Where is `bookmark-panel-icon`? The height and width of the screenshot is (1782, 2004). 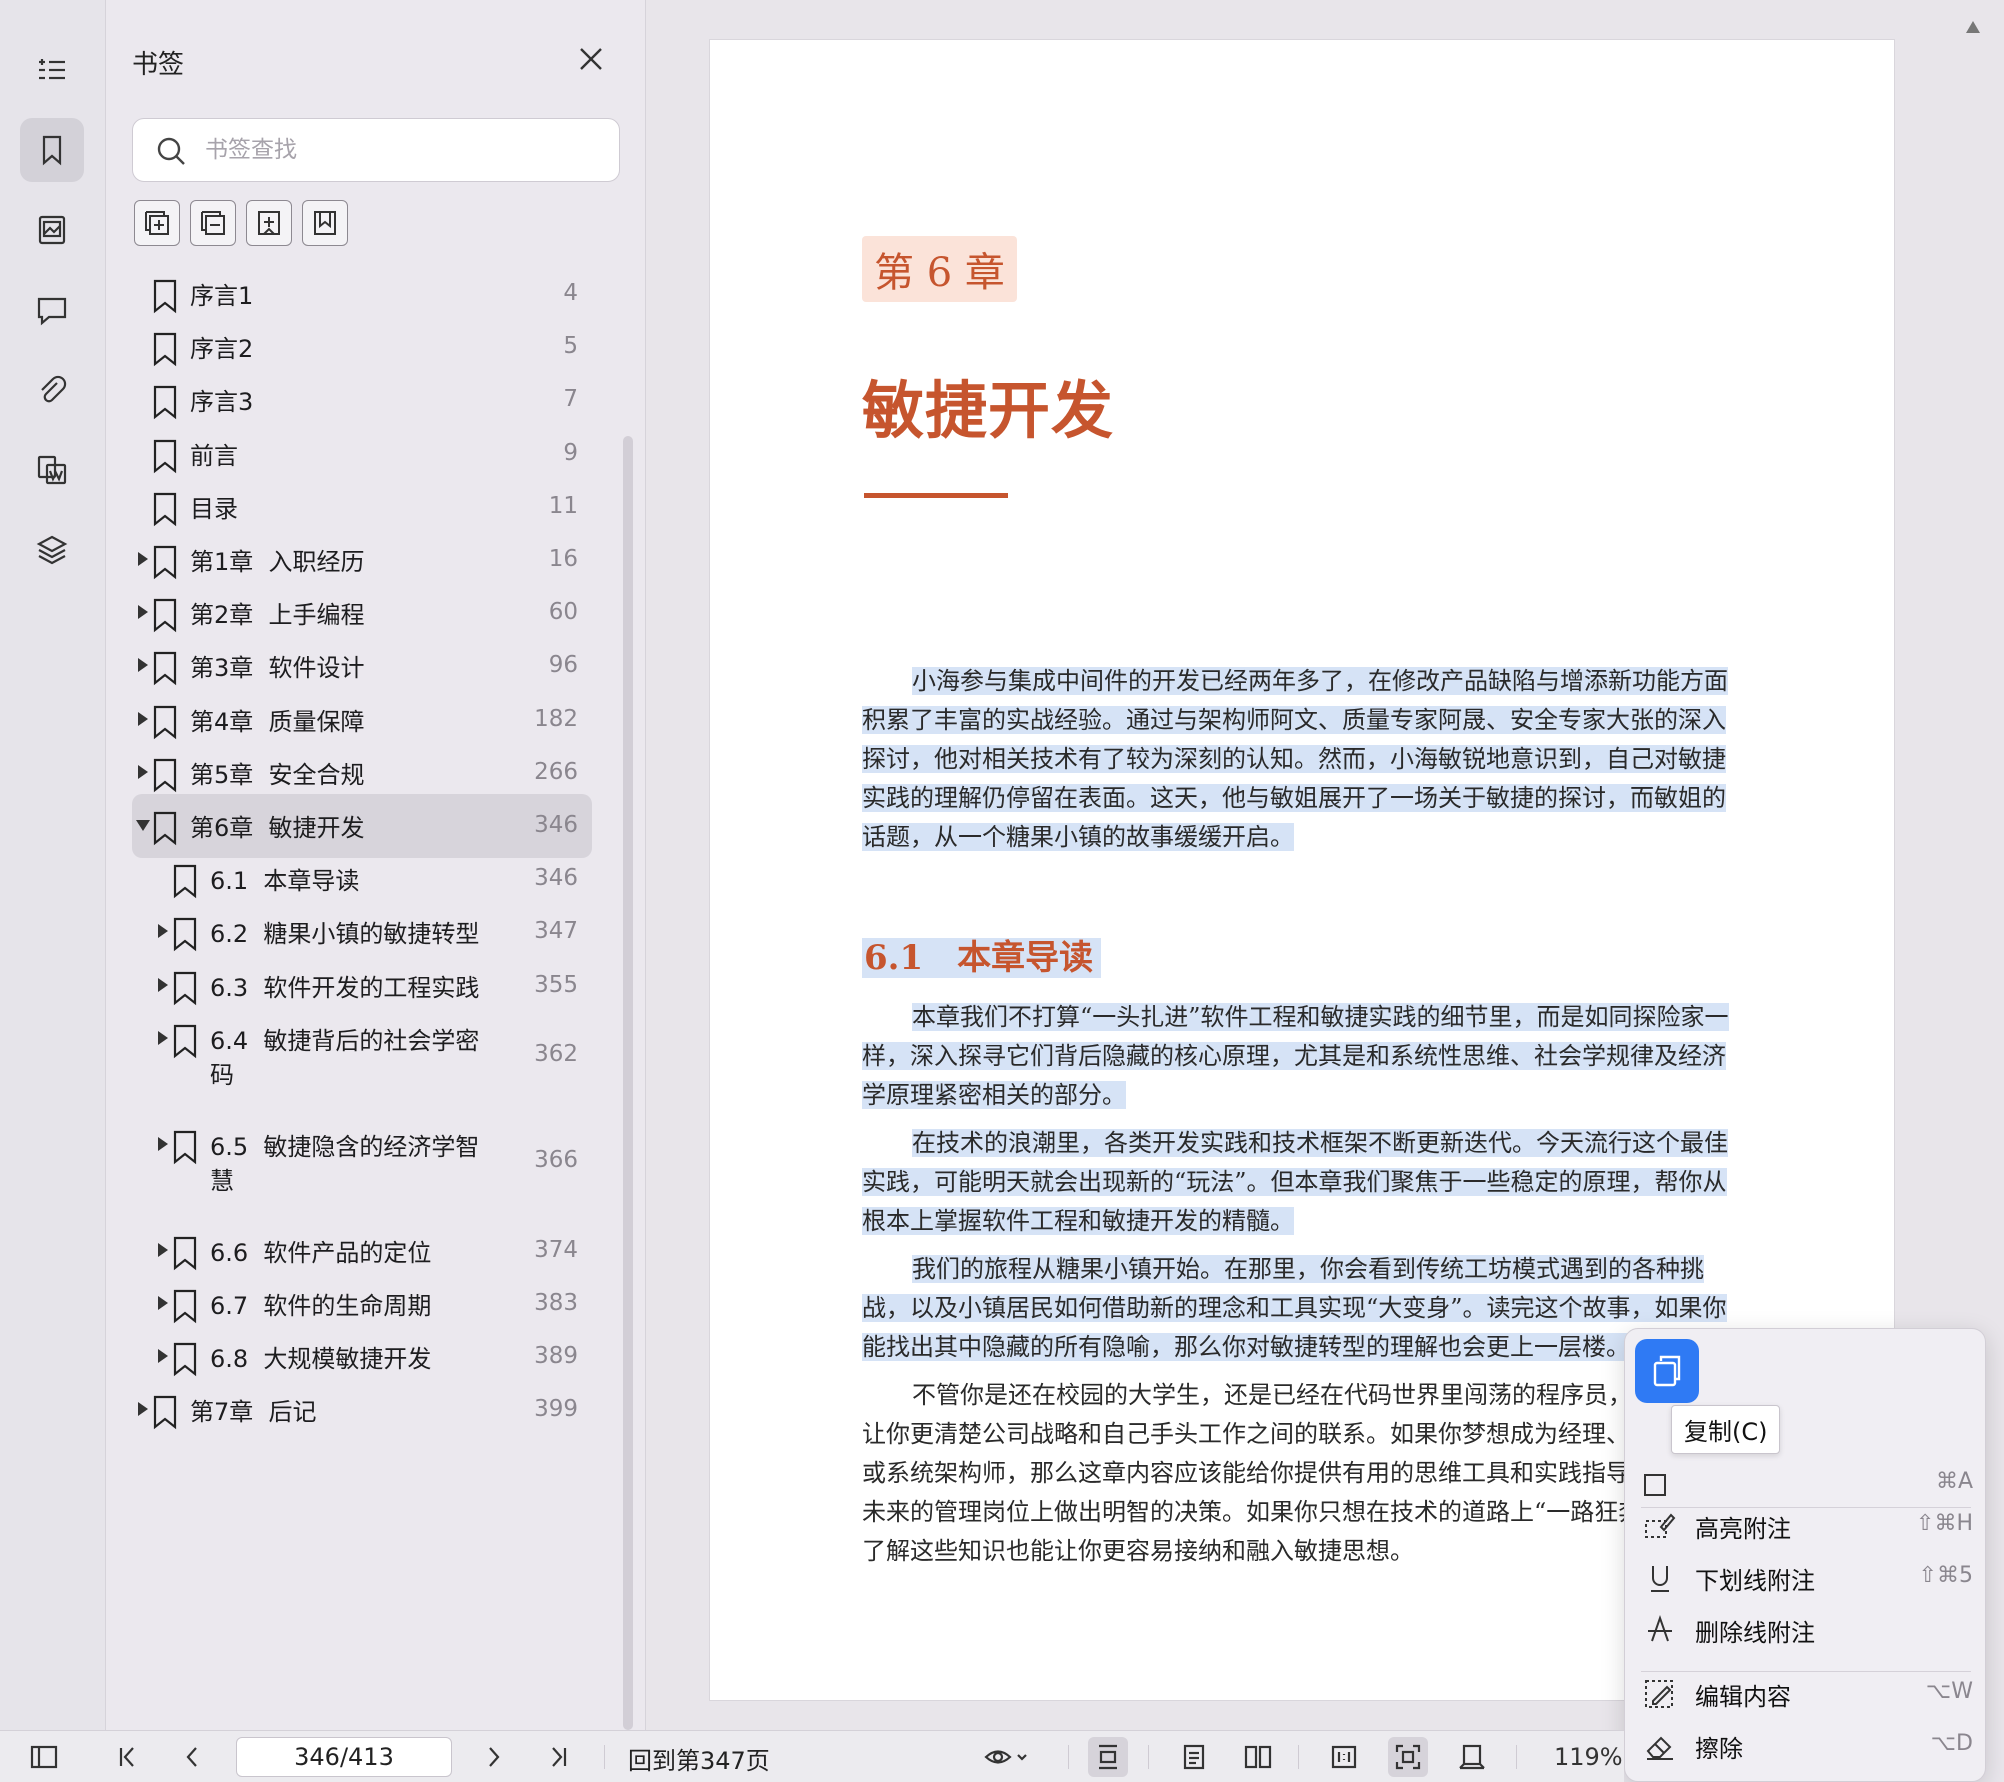 bookmark-panel-icon is located at coordinates (52, 150).